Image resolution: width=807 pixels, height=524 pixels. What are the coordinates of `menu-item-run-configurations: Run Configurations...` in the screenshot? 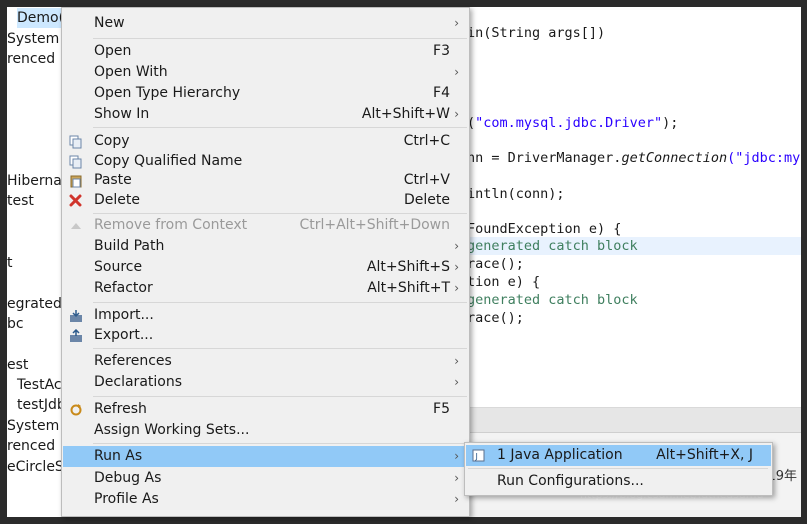 It's located at (618, 481).